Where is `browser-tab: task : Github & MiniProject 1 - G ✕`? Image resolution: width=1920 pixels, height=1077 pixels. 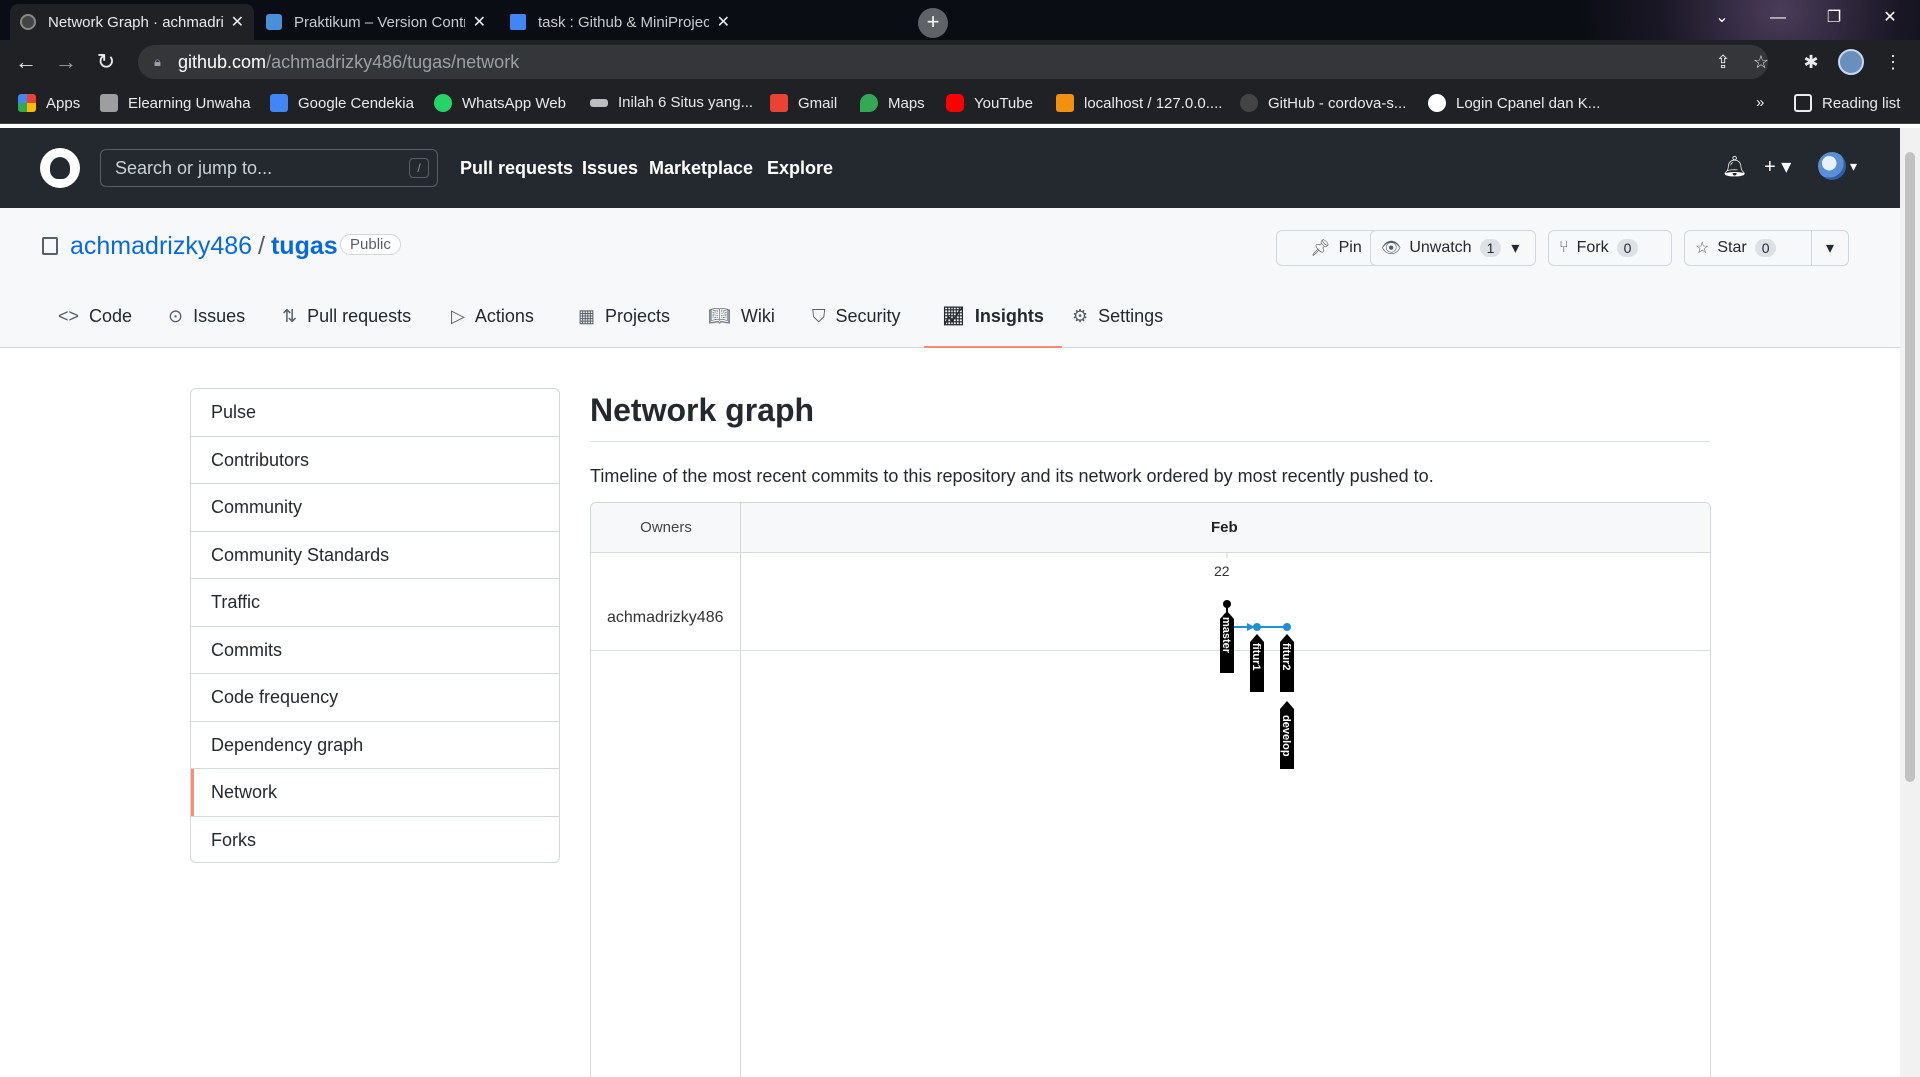
browser-tab: task : Github & MiniProject 1 - G ✕ is located at coordinates (620, 22).